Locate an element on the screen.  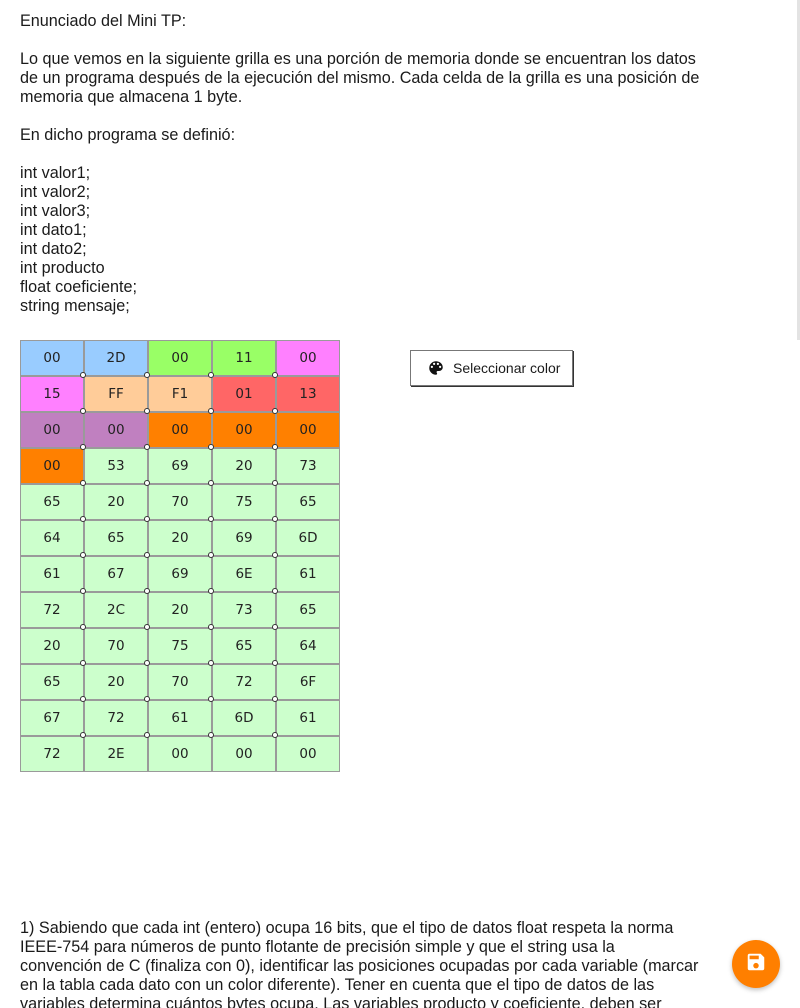
save-icon is located at coordinates (756, 964).